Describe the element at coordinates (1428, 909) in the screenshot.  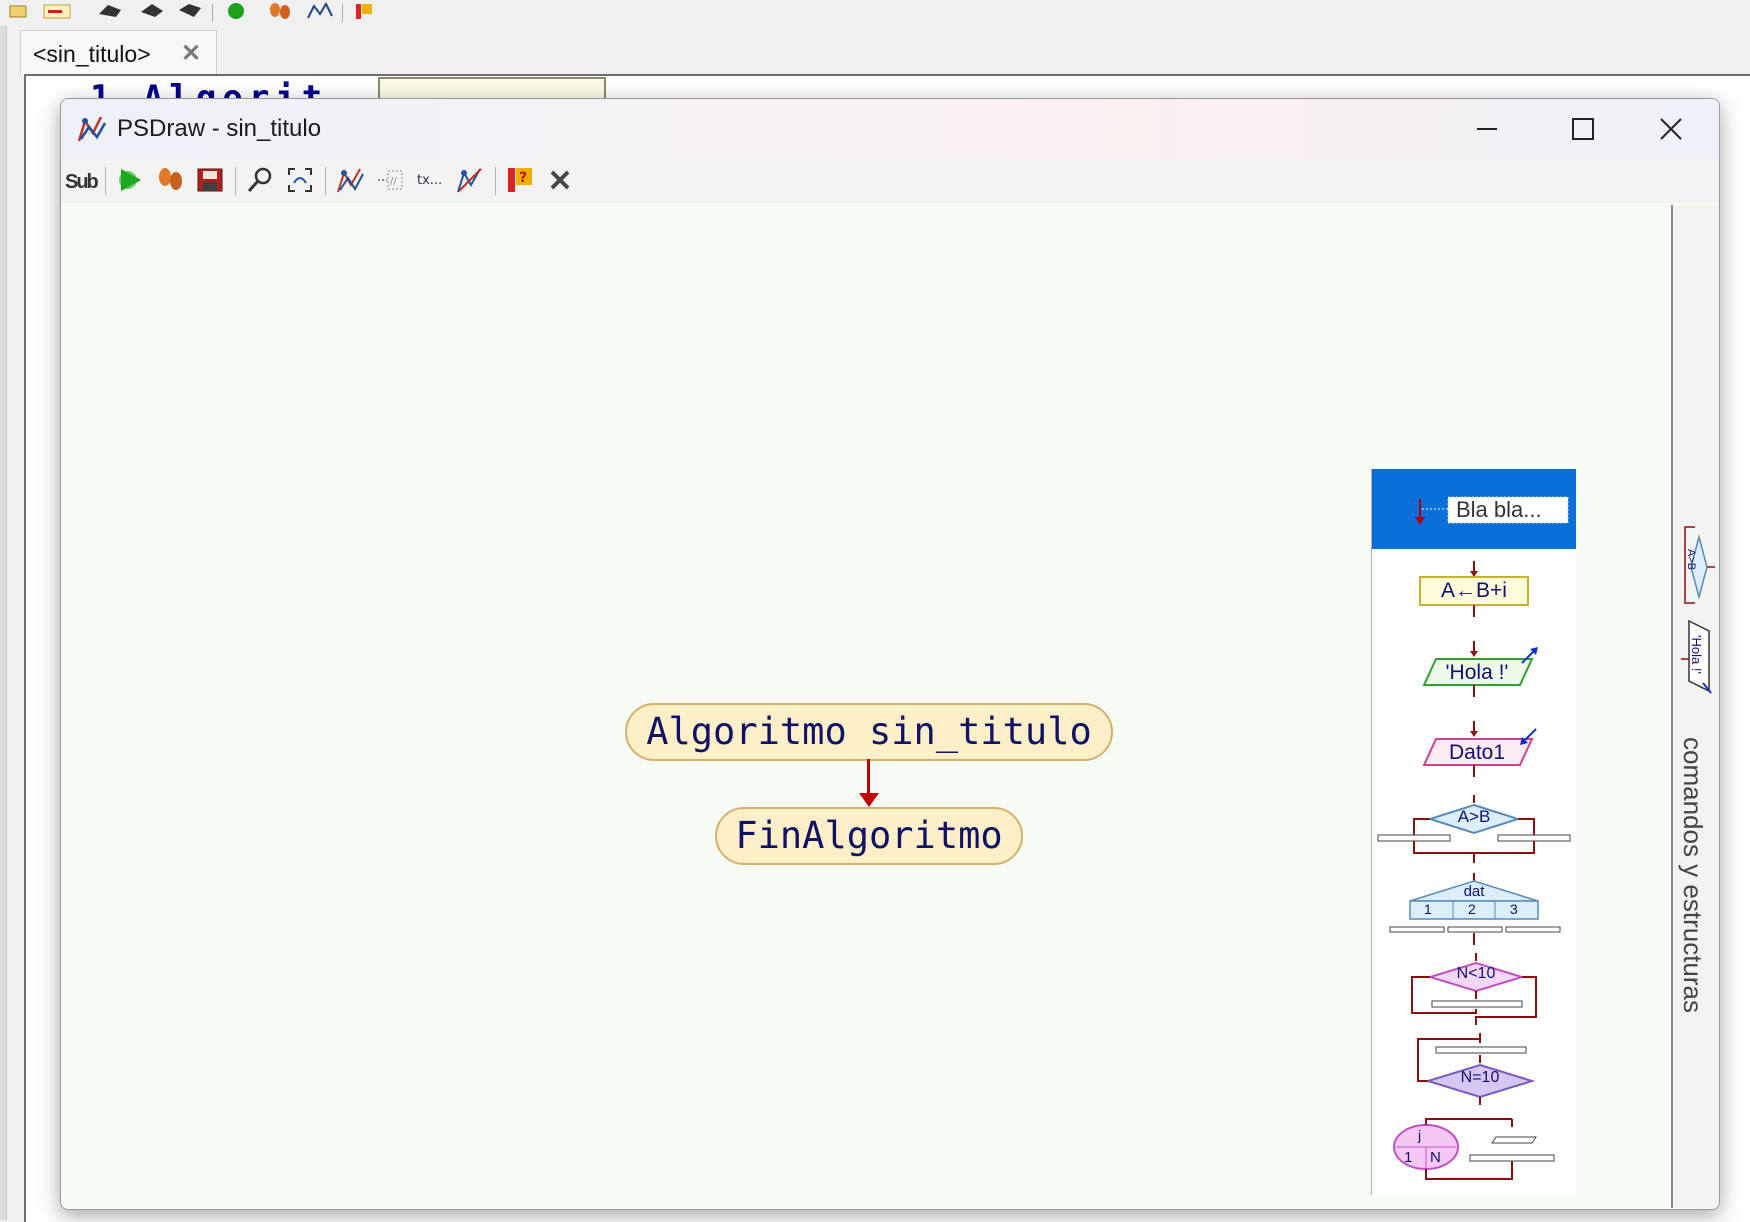
I see `palette-switch-option-1: 1` at that location.